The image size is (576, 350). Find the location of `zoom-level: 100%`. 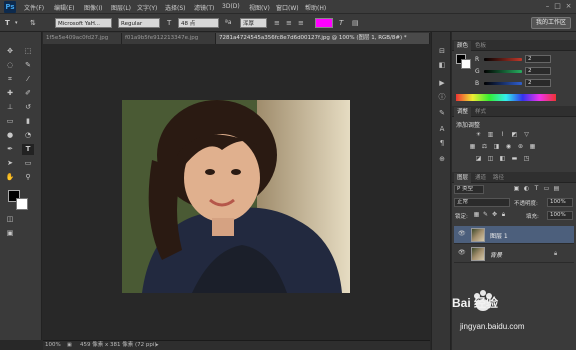

zoom-level: 100% is located at coordinates (53, 345).